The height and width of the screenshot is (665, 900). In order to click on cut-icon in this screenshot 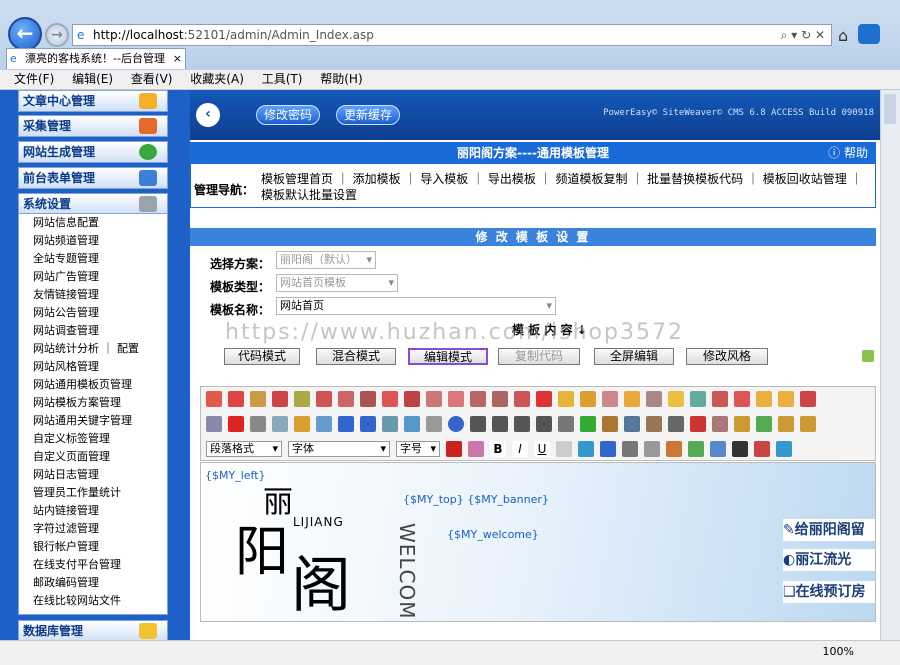, I will do `click(258, 424)`.